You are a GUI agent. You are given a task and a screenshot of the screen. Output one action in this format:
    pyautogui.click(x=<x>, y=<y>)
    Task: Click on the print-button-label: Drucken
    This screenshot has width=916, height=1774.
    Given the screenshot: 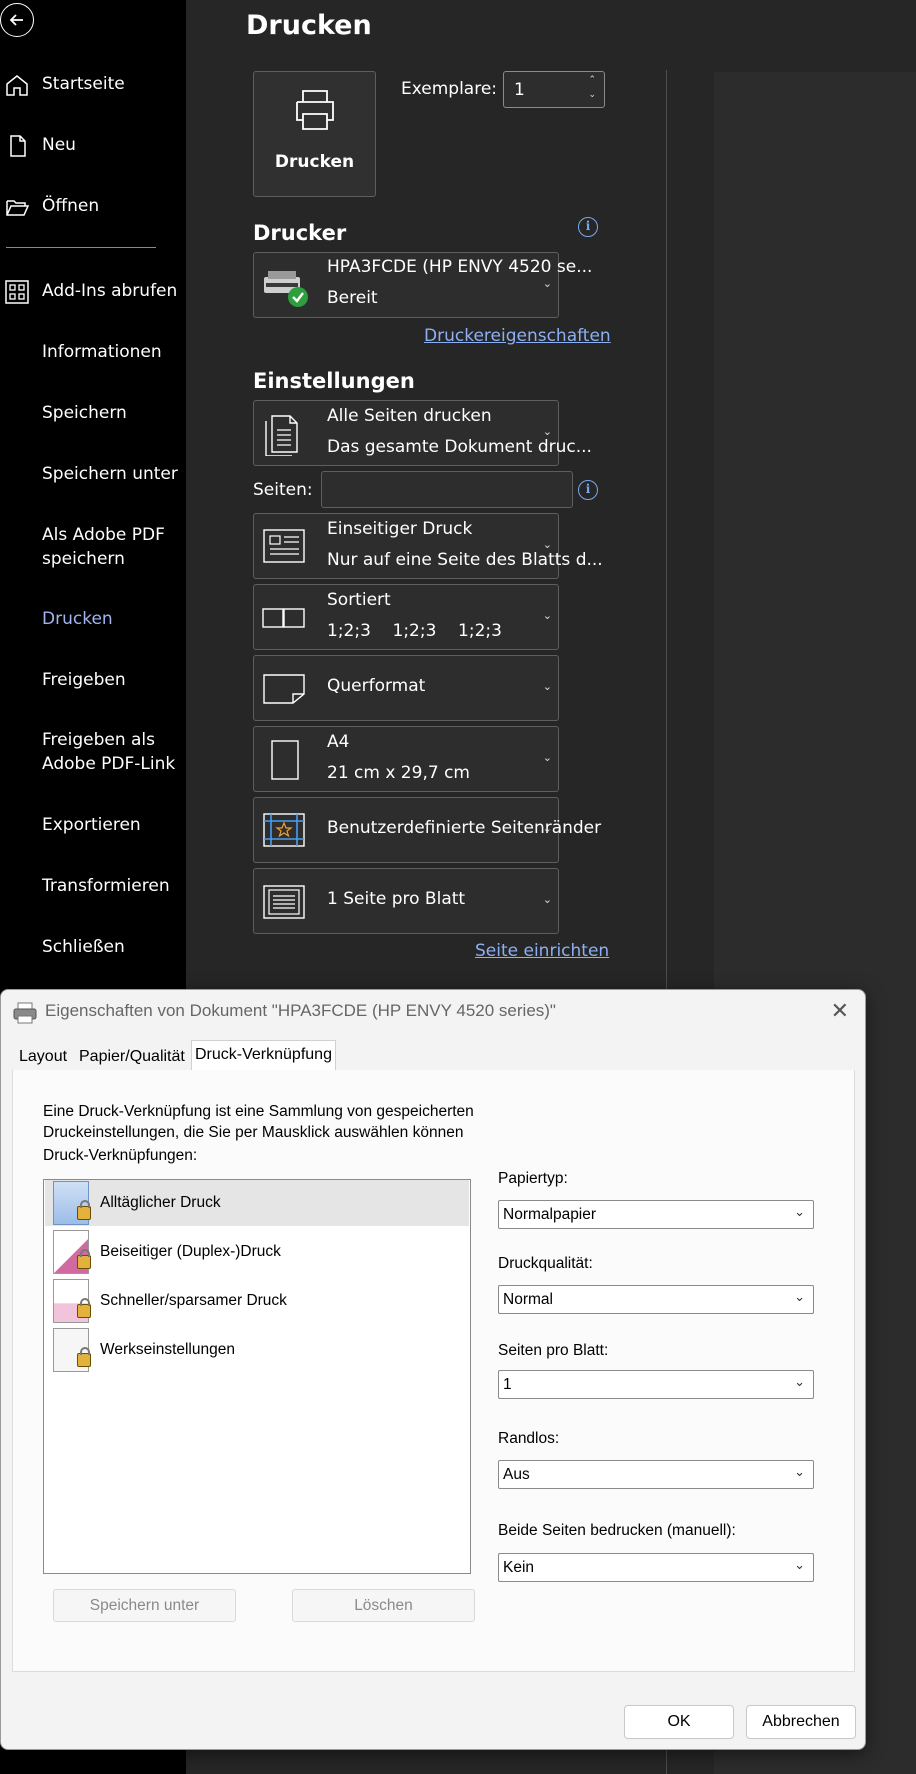 What is the action you would take?
    pyautogui.click(x=314, y=162)
    